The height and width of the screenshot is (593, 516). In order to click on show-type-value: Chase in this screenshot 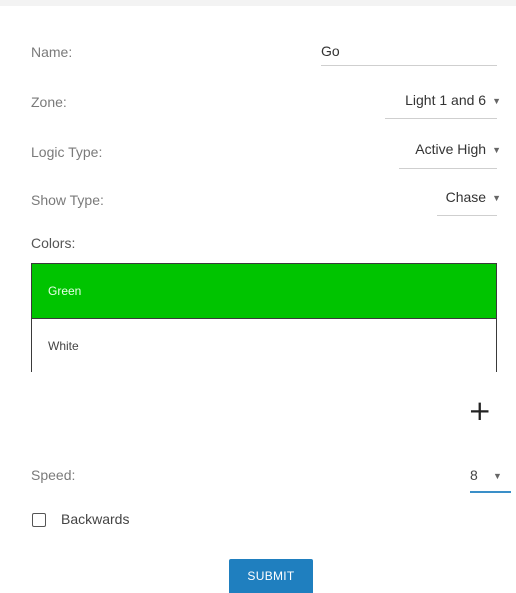, I will do `click(466, 197)`.